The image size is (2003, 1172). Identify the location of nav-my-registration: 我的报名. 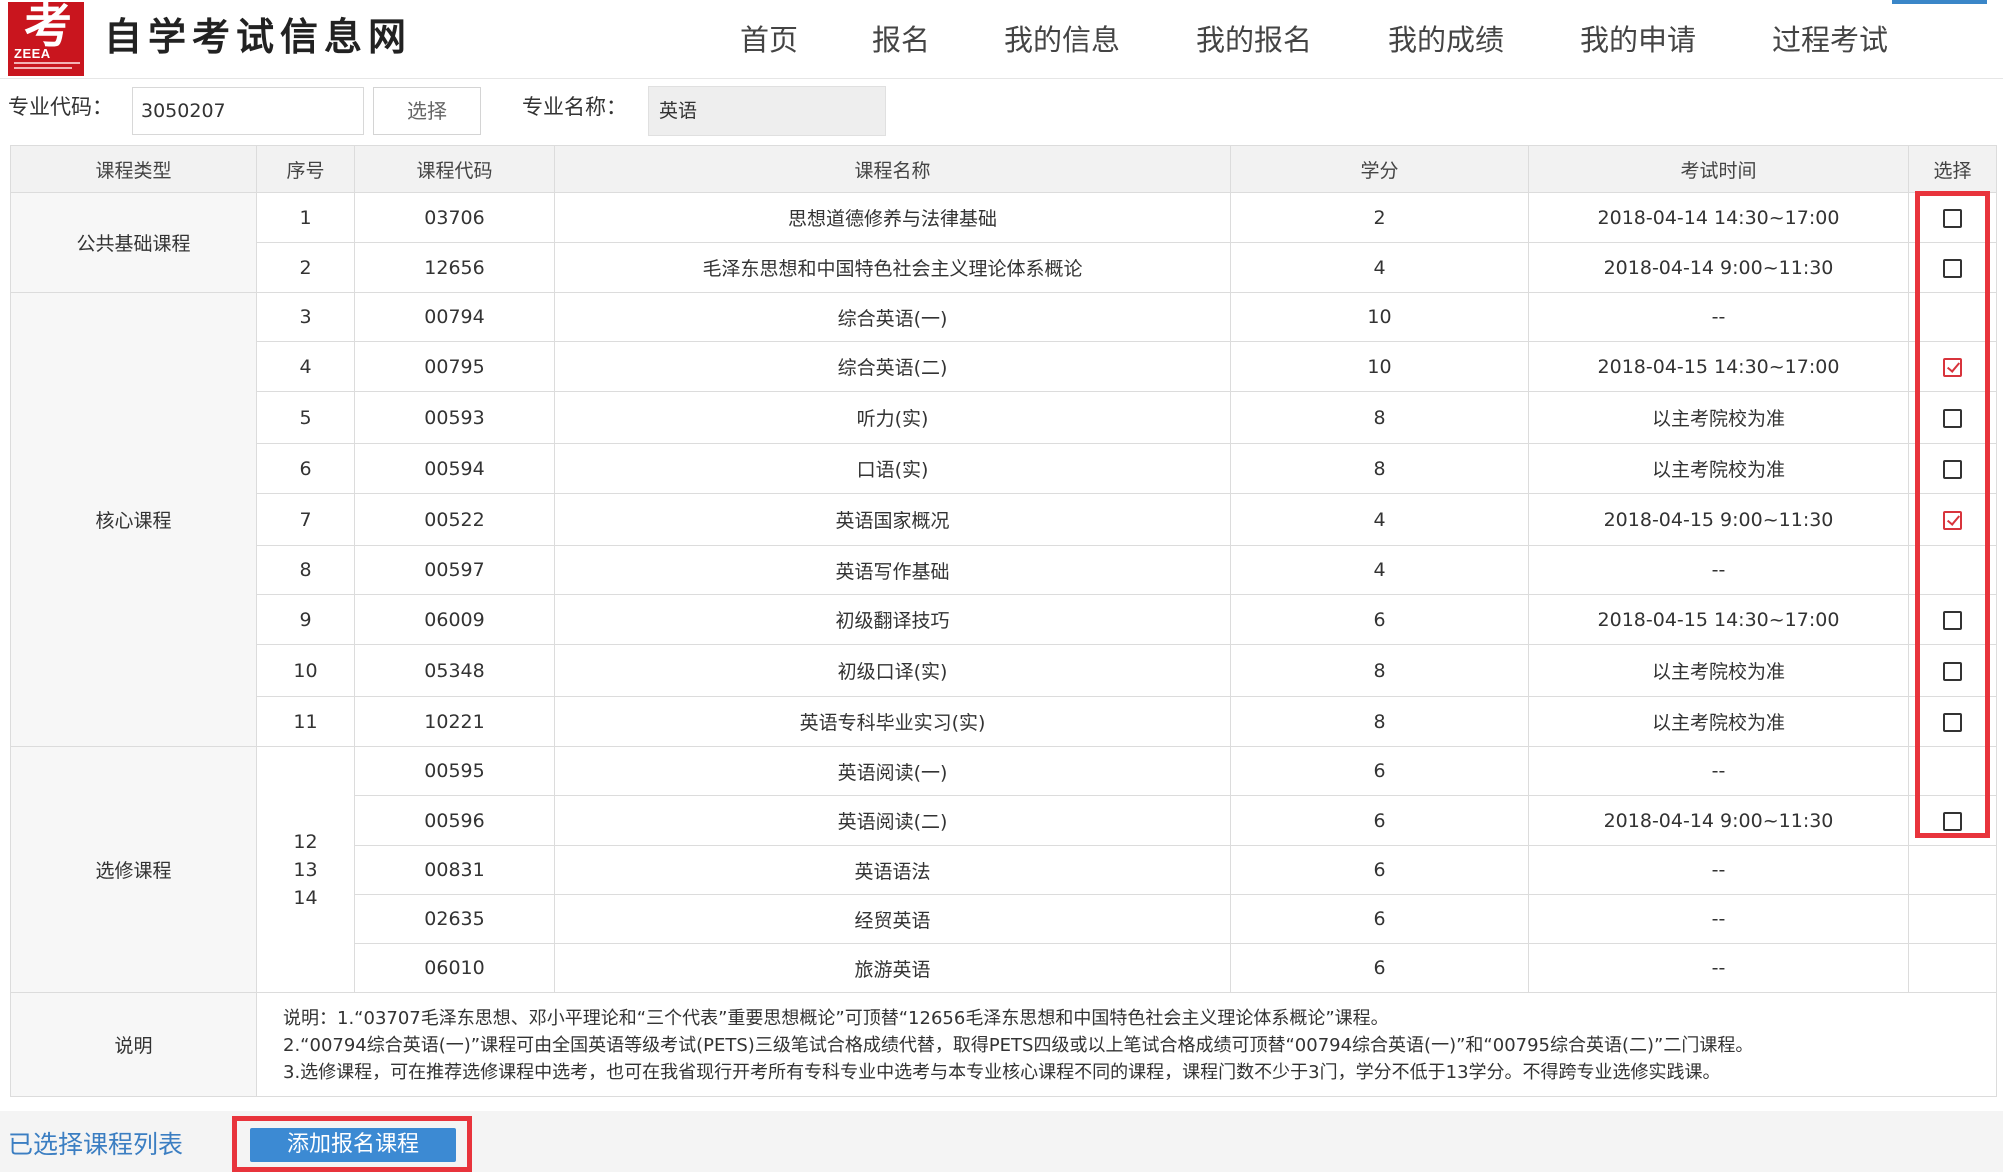
(1254, 40).